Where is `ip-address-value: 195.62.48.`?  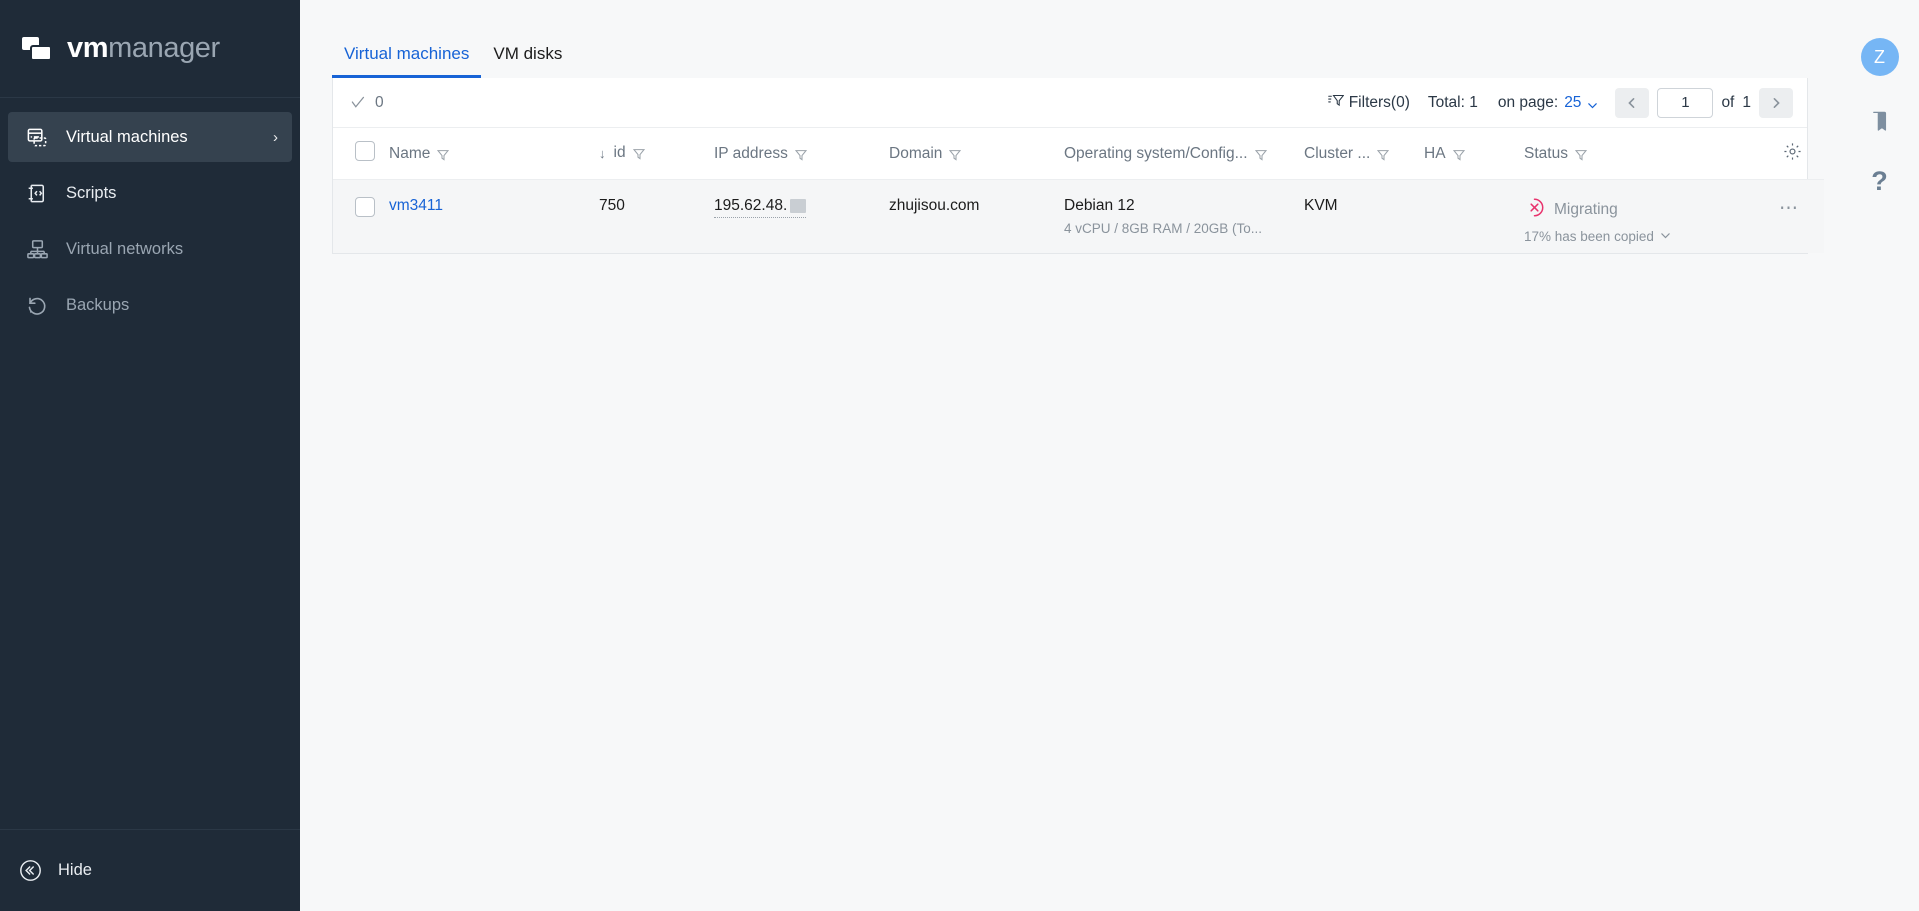 ip-address-value: 195.62.48. is located at coordinates (760, 207).